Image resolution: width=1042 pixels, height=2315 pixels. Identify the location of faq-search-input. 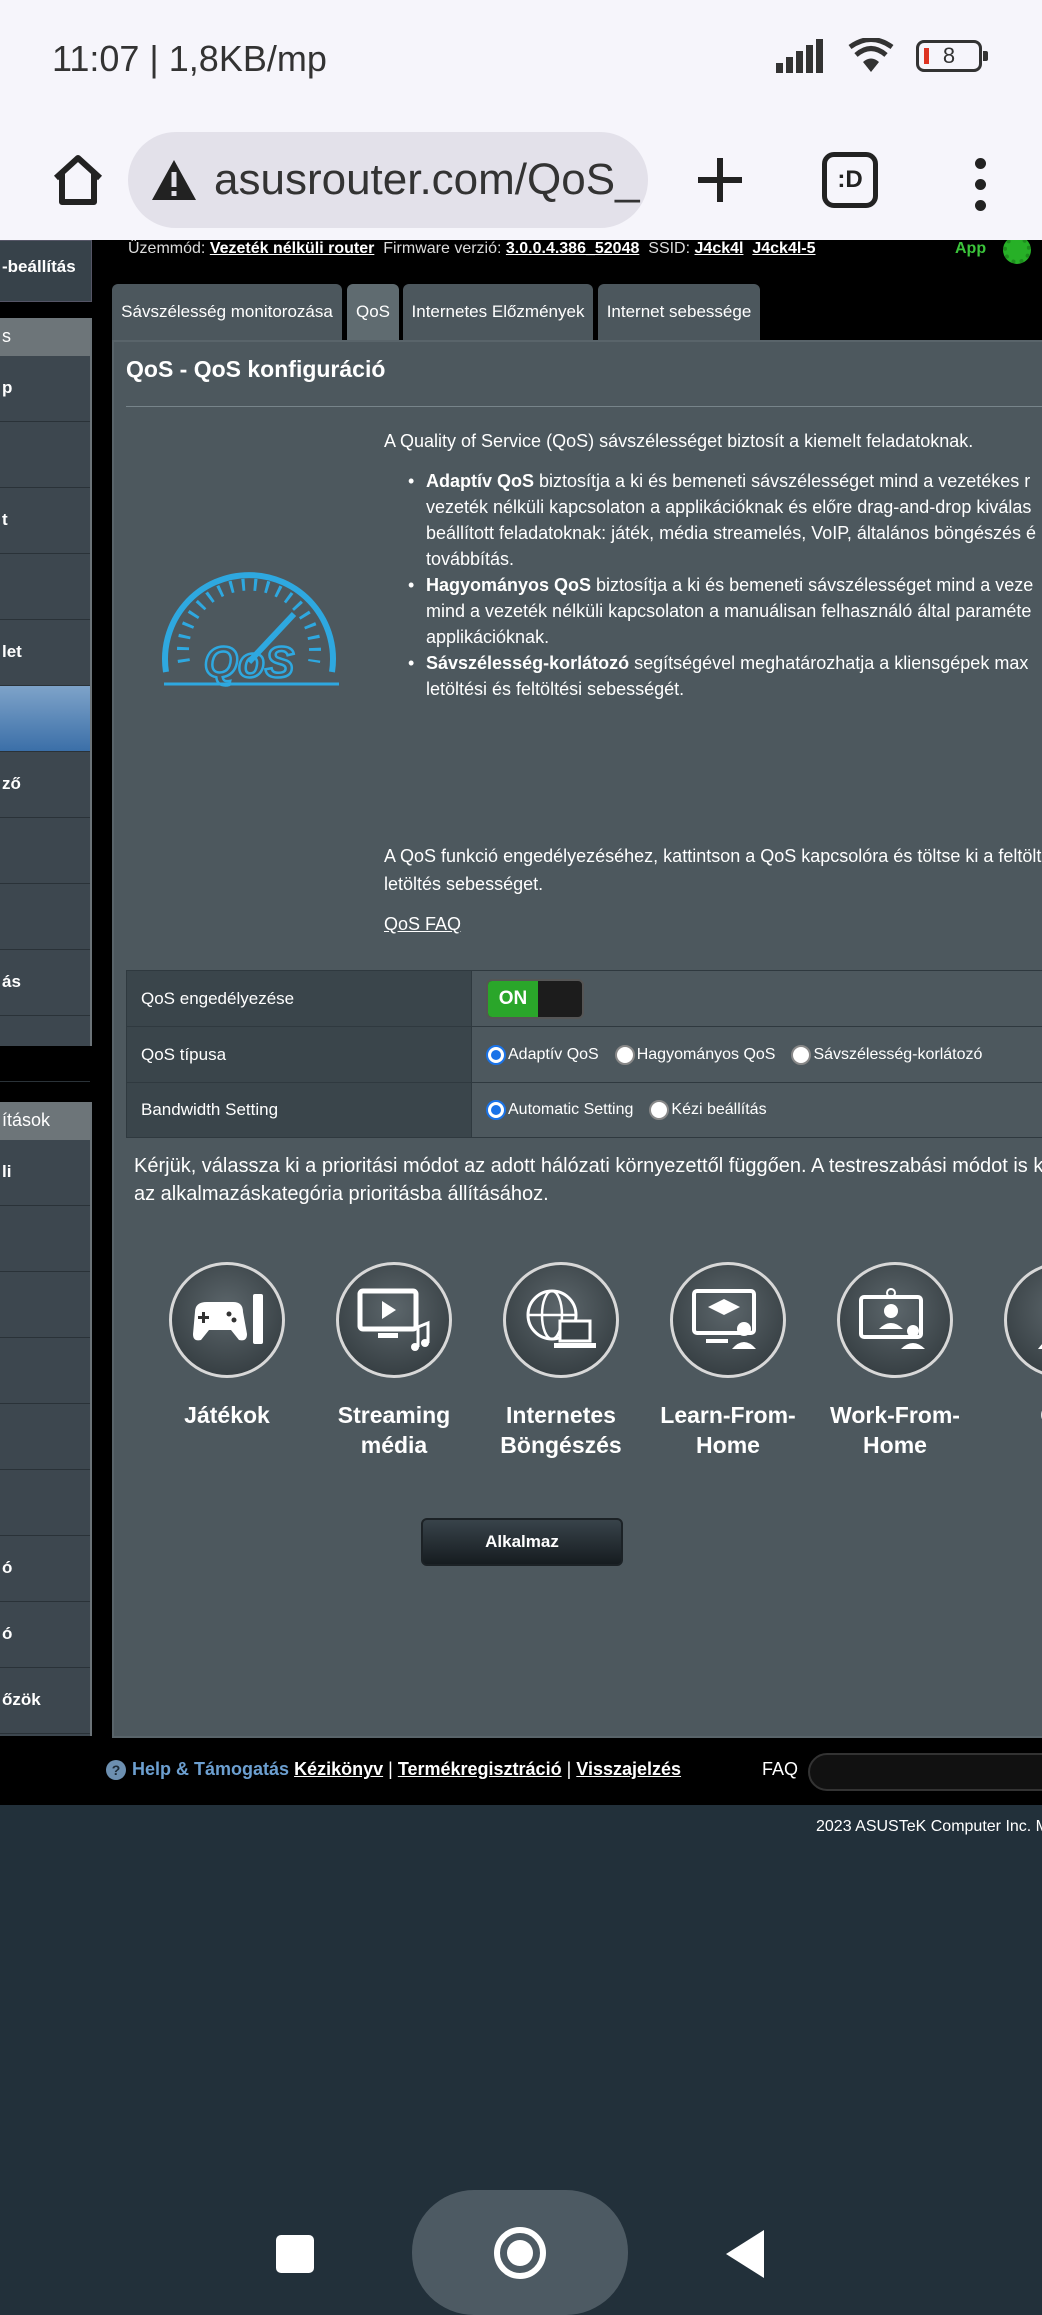
(925, 1772).